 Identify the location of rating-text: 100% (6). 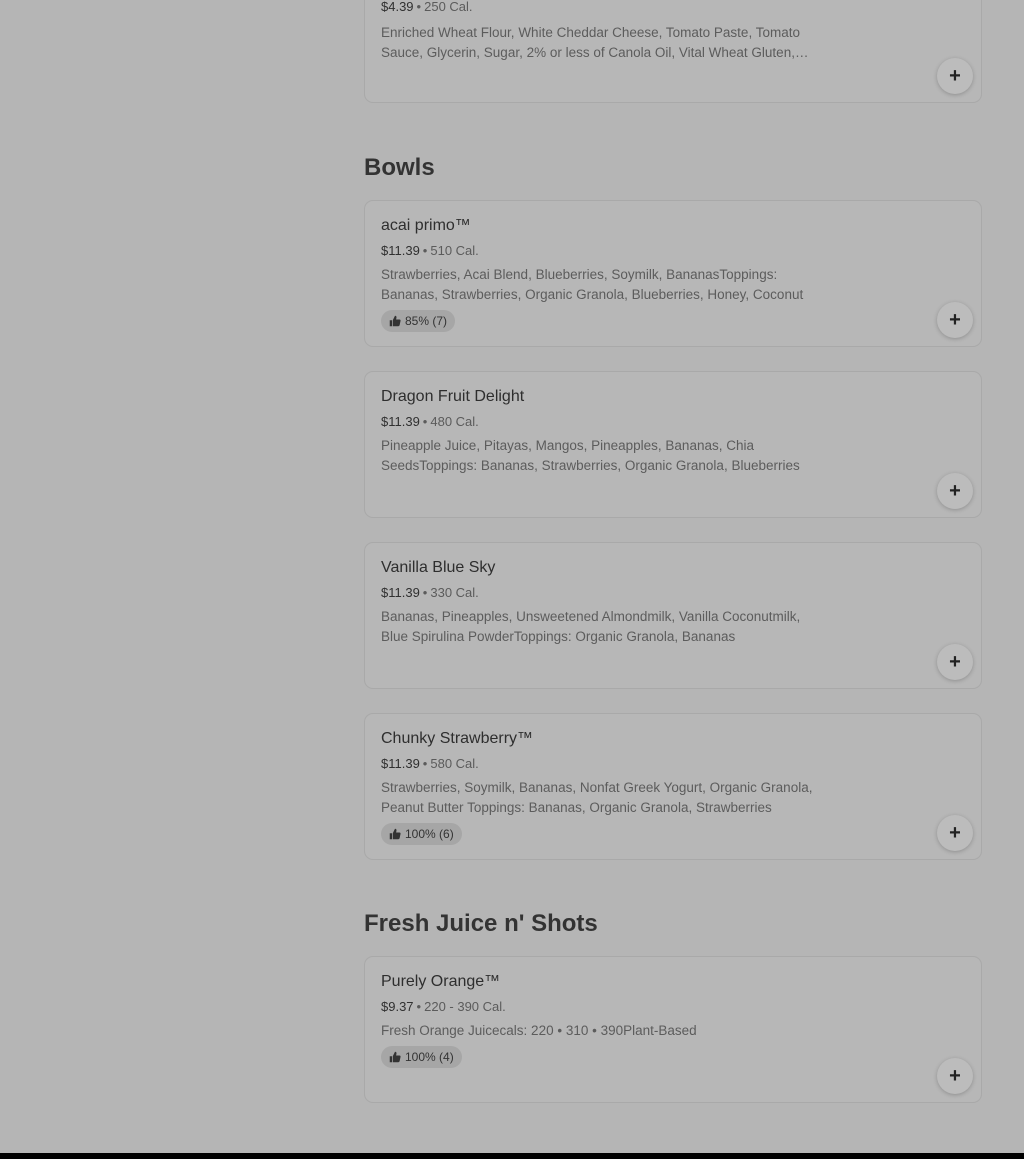
(429, 834).